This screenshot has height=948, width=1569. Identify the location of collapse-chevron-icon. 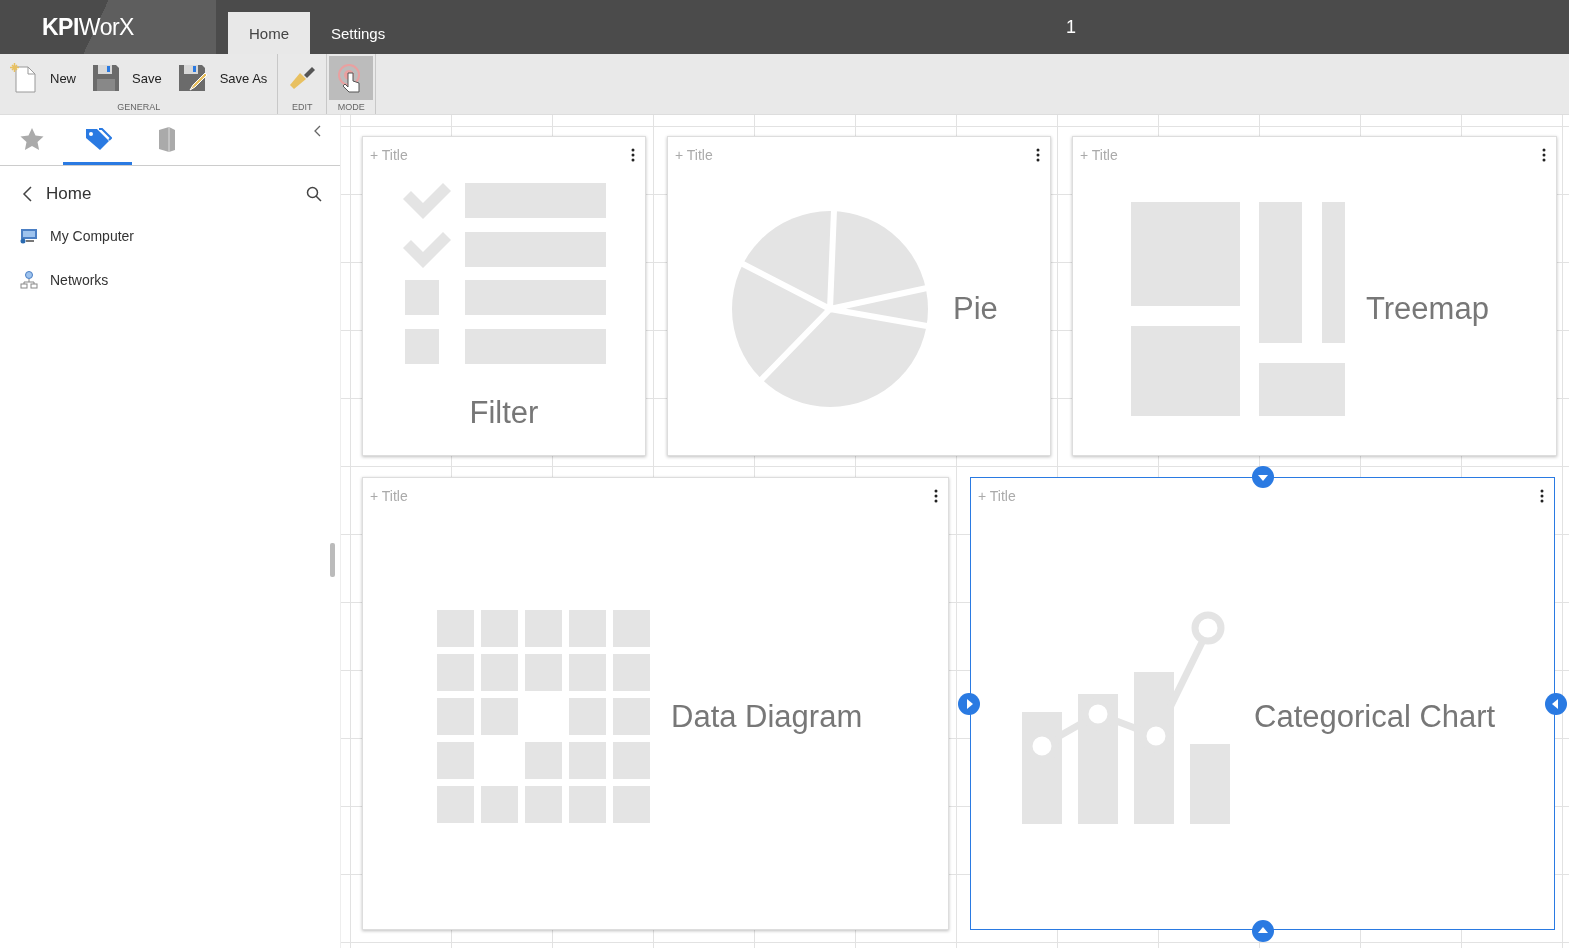
(318, 131).